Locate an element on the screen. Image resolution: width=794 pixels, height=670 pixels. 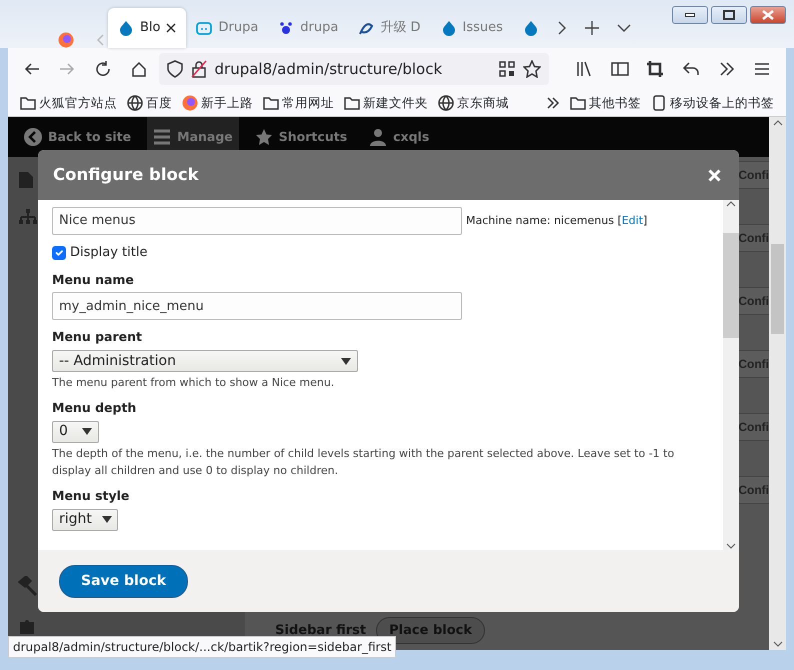
dialog-title: Configure block is located at coordinates (126, 175).